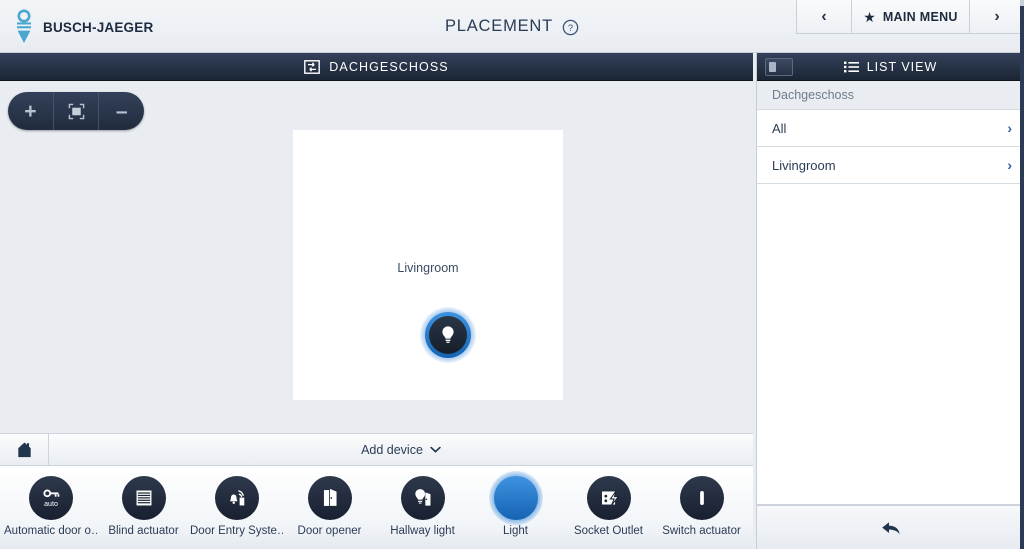  I want to click on palette-item-label: Door opener, so click(329, 531).